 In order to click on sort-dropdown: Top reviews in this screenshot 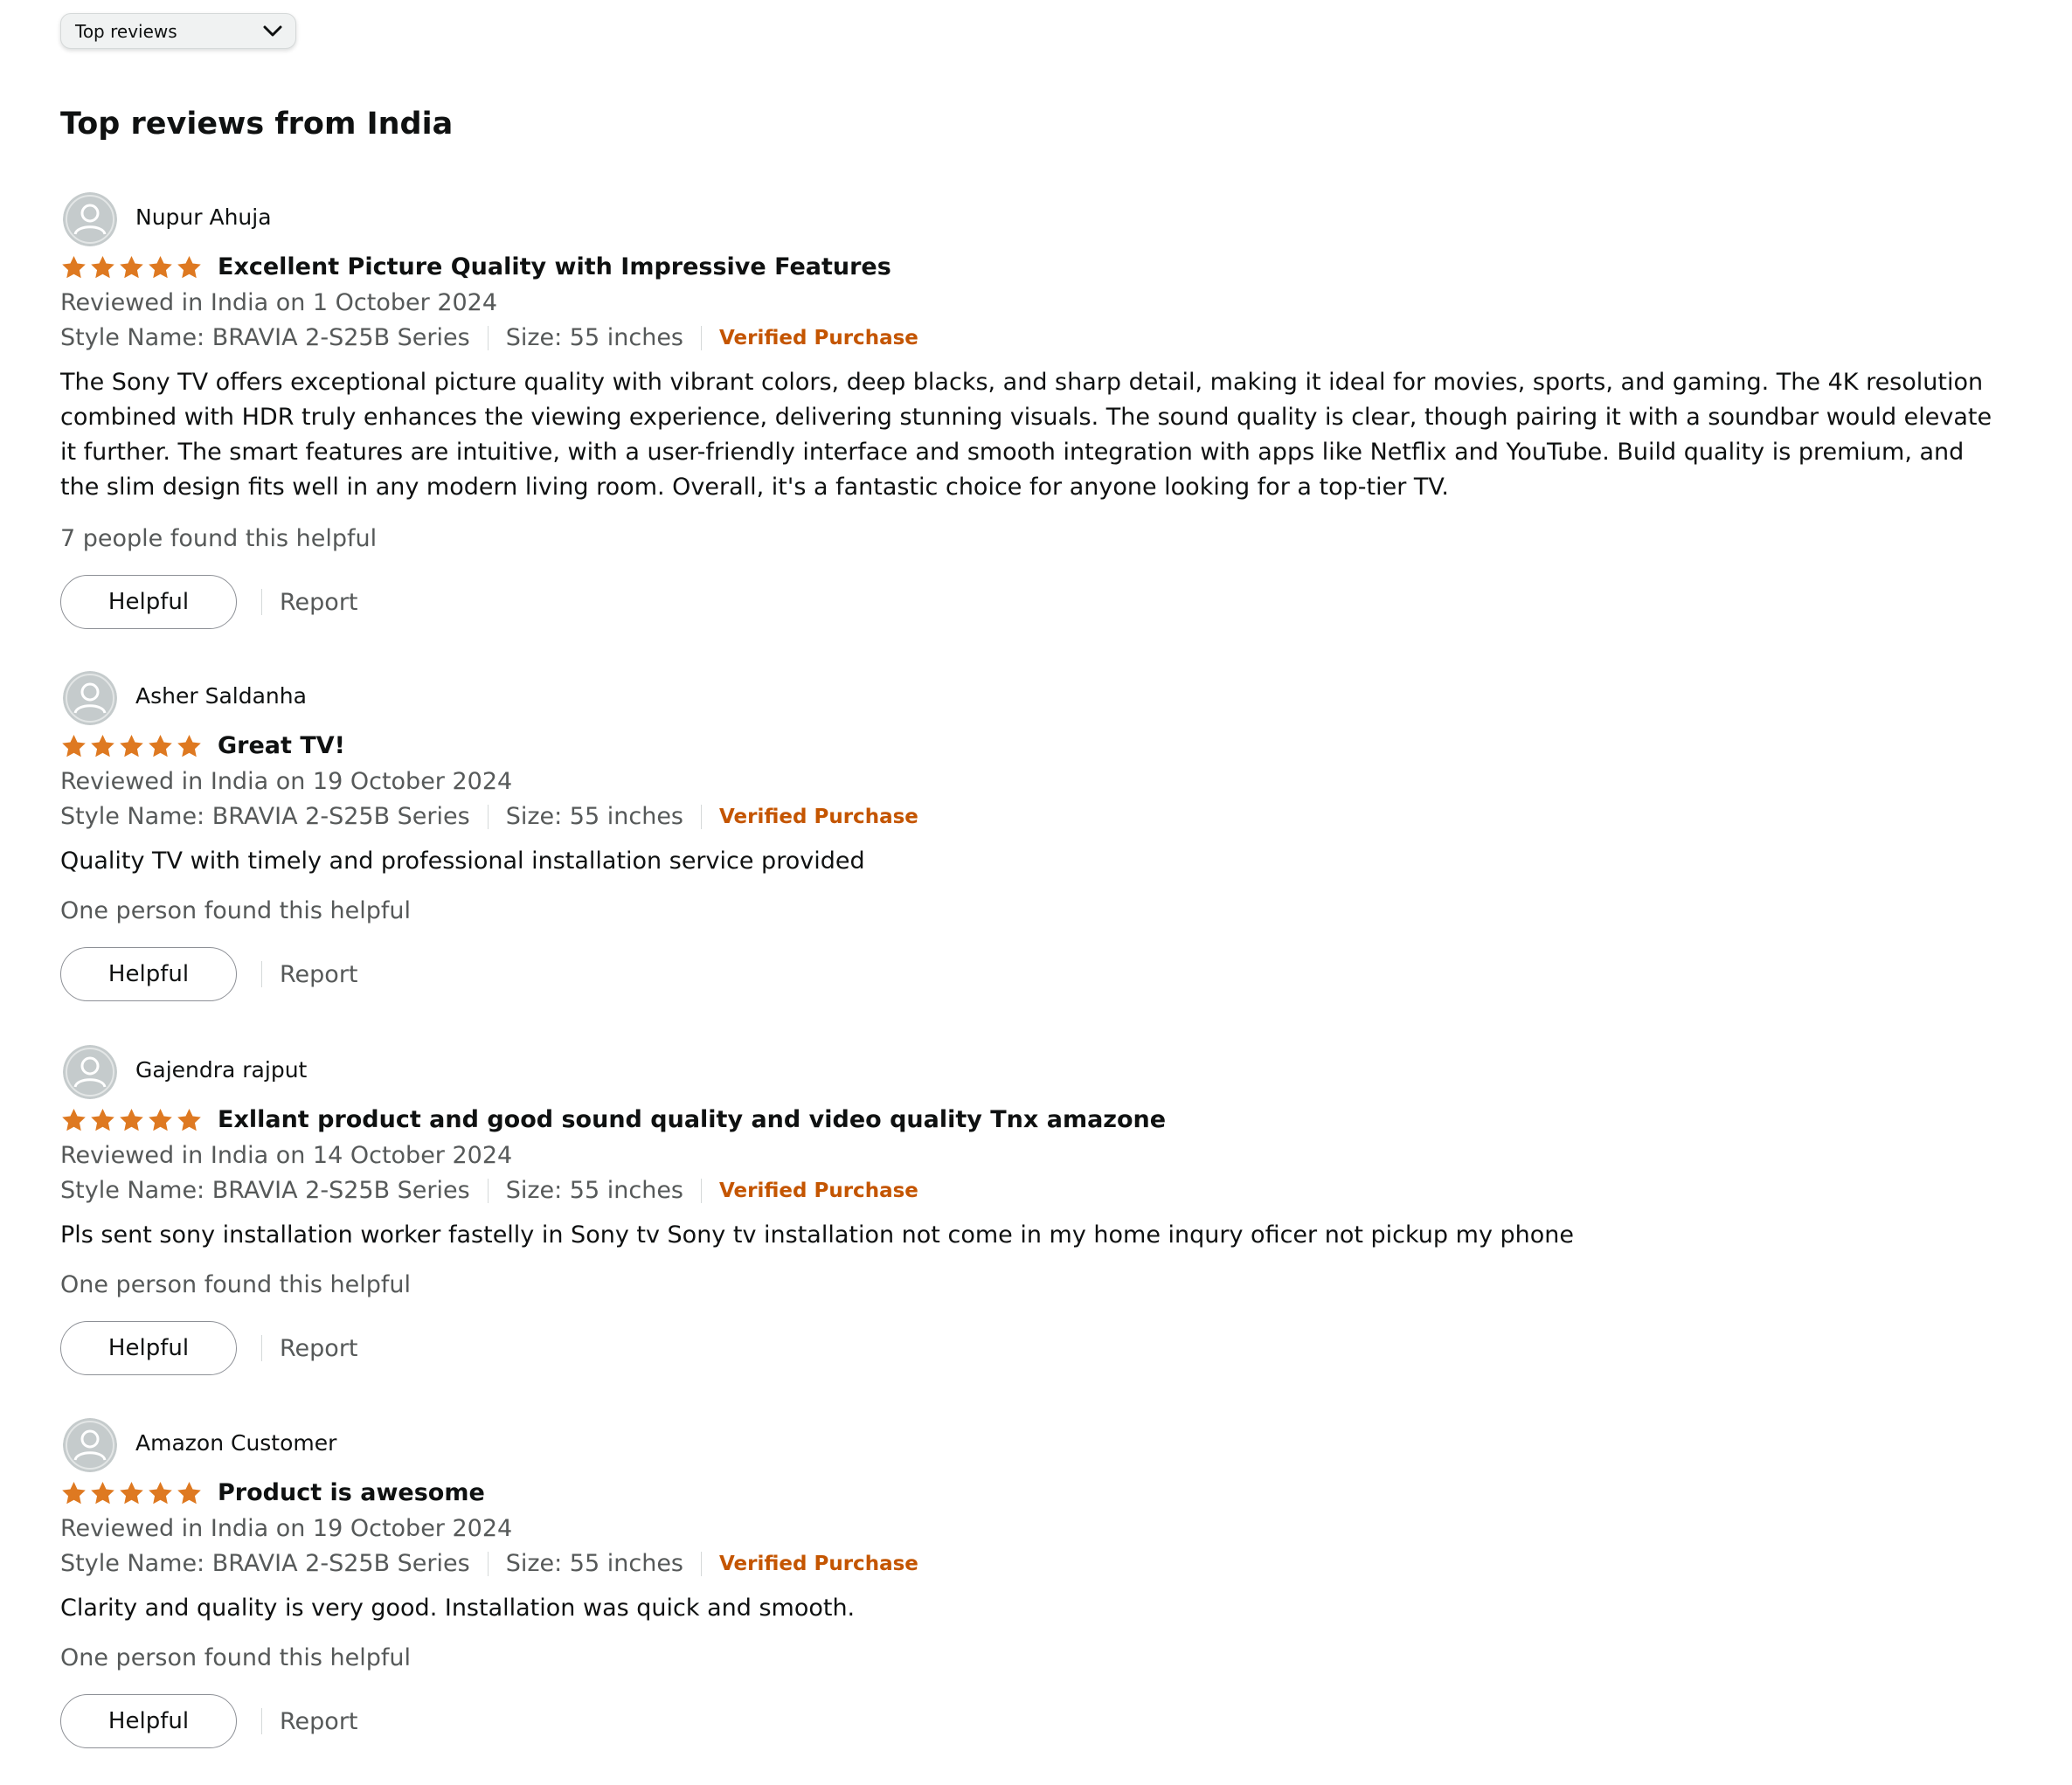, I will do `click(178, 31)`.